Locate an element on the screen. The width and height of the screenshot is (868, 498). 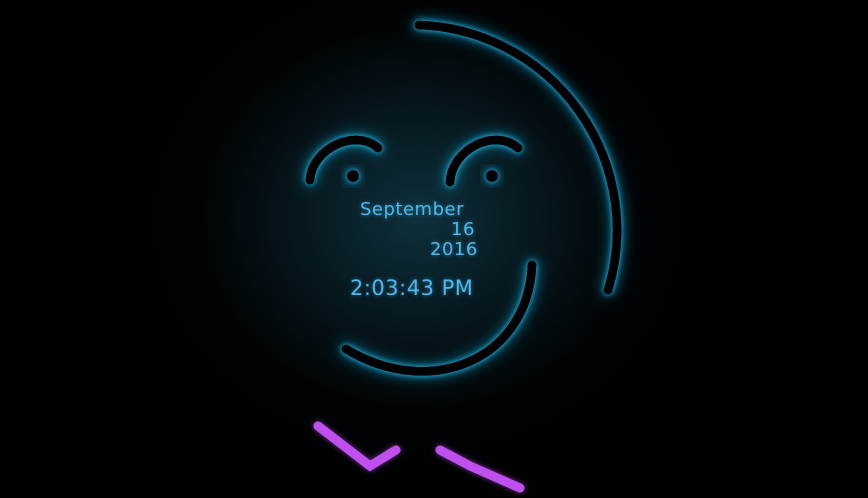
bowtie-left-wing is located at coordinates (357, 446).